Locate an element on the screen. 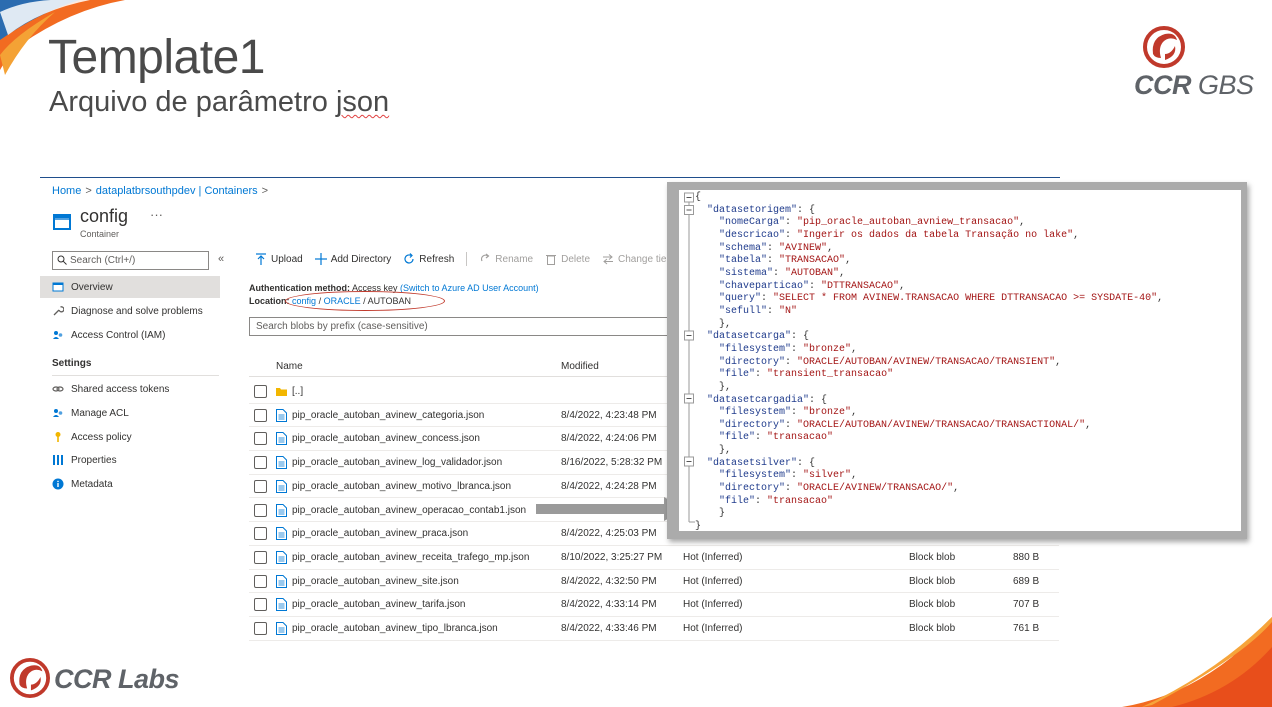  blob-name: pip_oracle_autoban_avinew_praca.json is located at coordinates (380, 533).